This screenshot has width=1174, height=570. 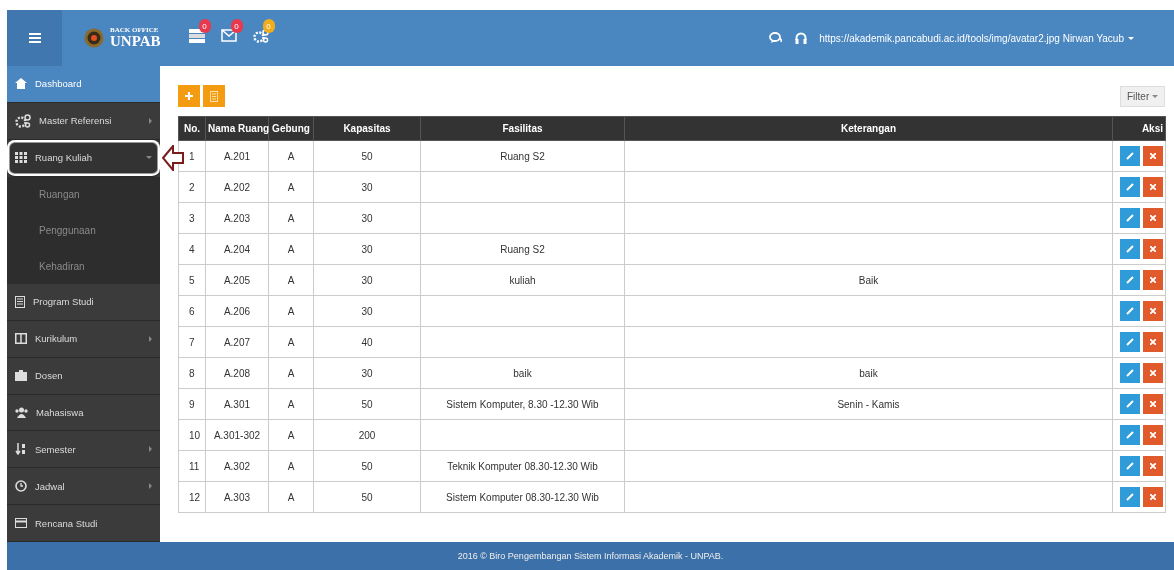 What do you see at coordinates (237, 466) in the screenshot?
I see `table-cell: A.302` at bounding box center [237, 466].